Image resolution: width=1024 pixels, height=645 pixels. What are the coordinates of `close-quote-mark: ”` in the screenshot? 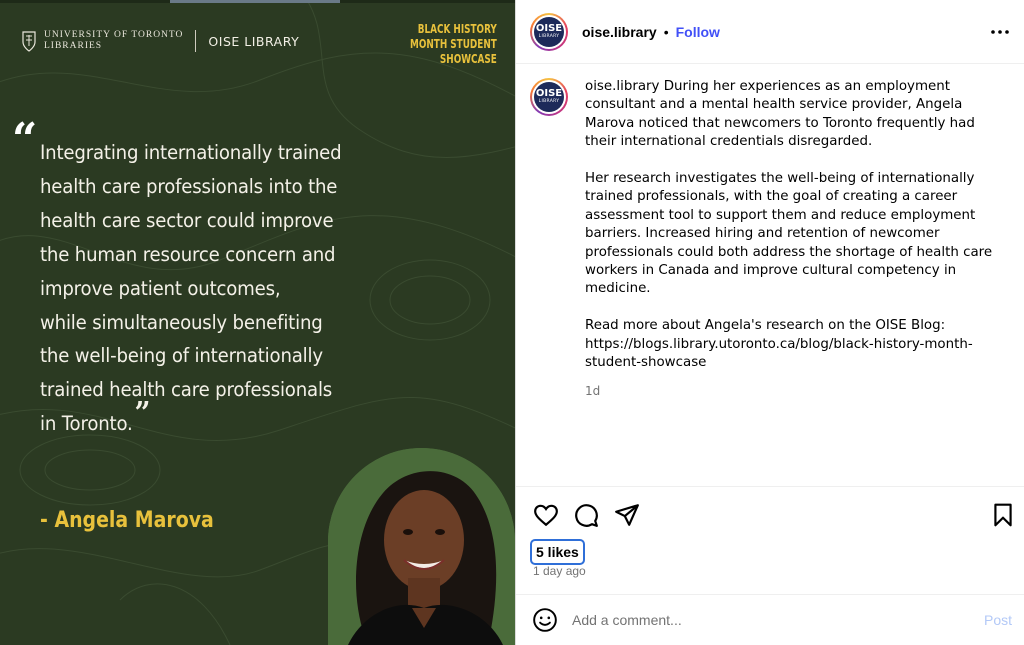 It's located at (142, 414).